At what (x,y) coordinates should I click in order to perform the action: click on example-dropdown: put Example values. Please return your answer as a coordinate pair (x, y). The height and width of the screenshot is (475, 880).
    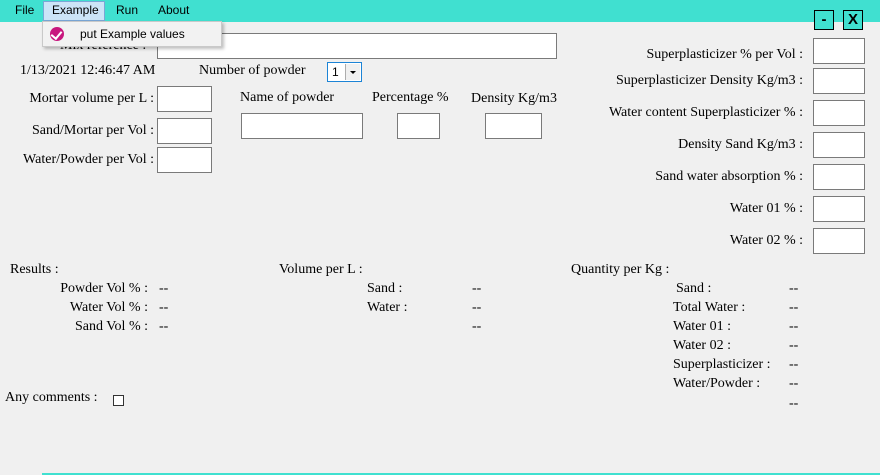
    Looking at the image, I should click on (132, 34).